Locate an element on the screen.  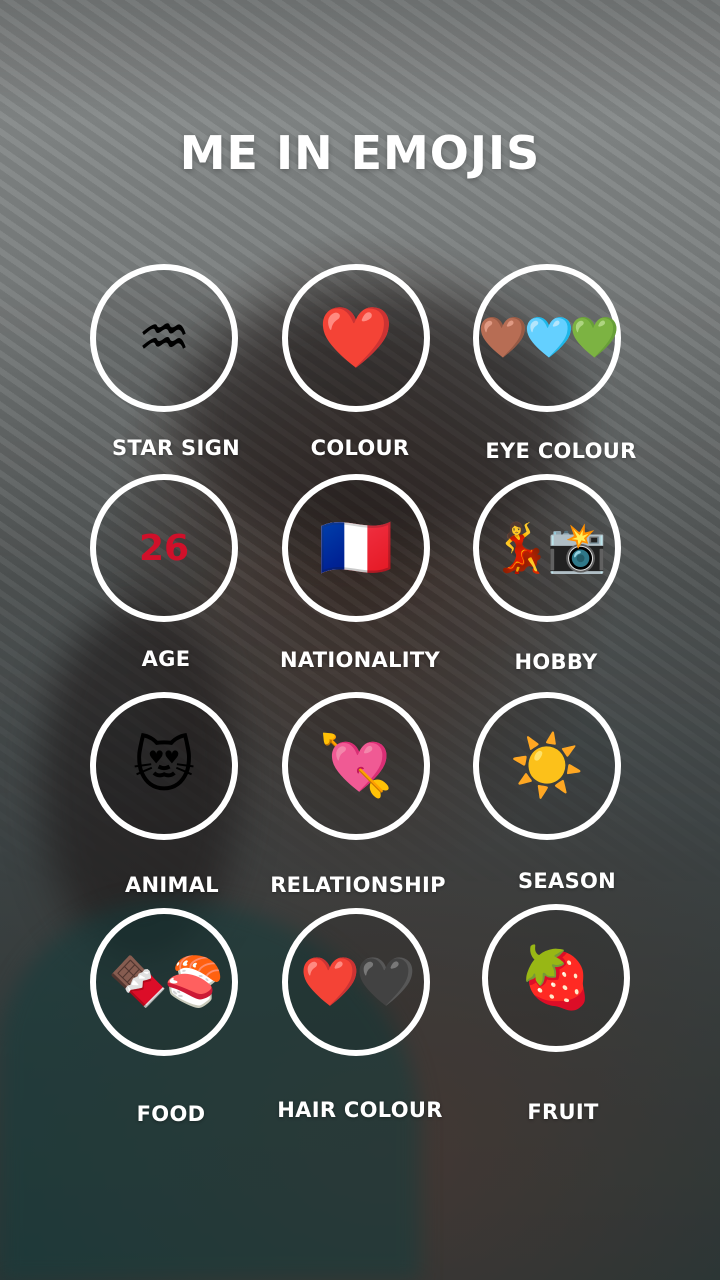
dancer-camera-icon: 💃📸 is located at coordinates (549, 548).